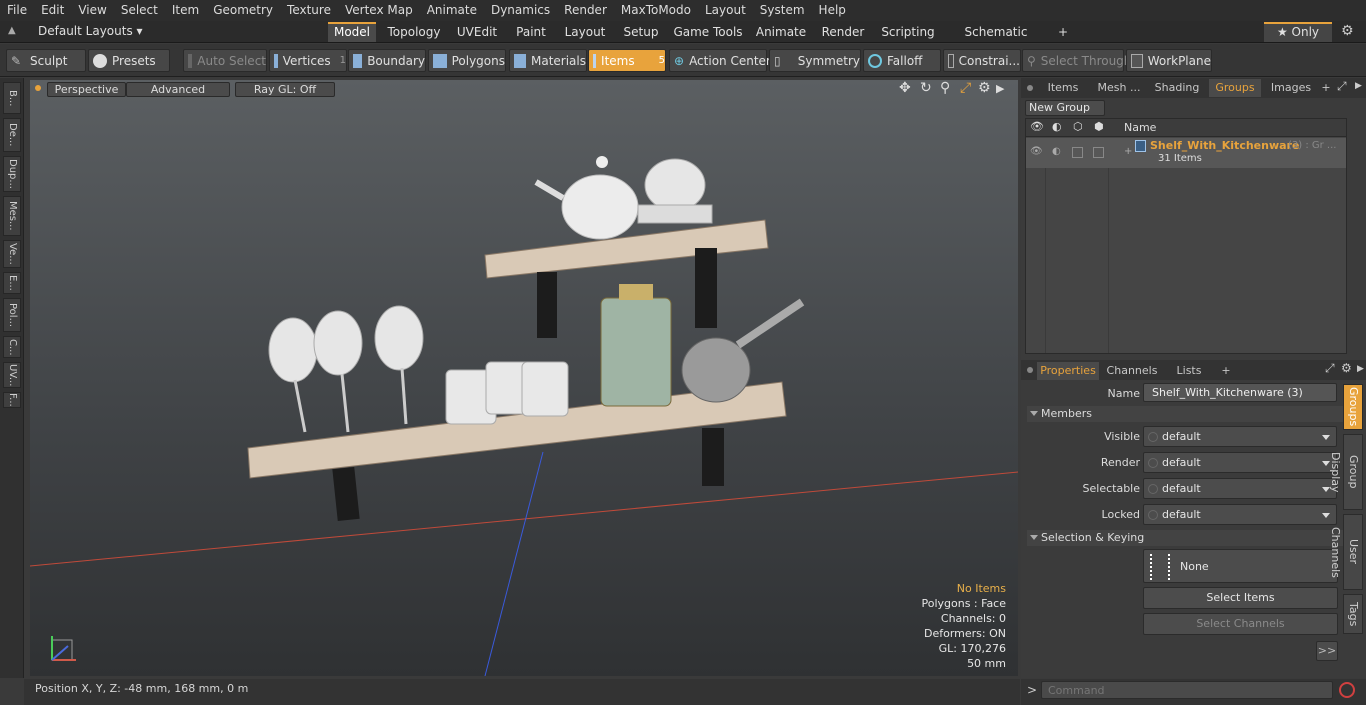  I want to click on mode-tab-model: Model, so click(352, 32).